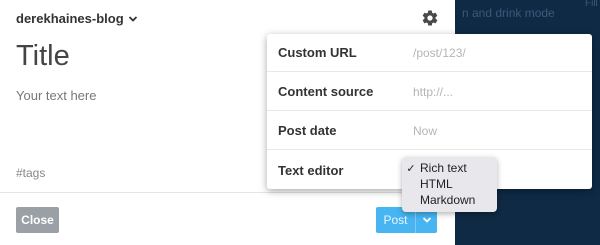  I want to click on tags-input: #tags, so click(30, 173).